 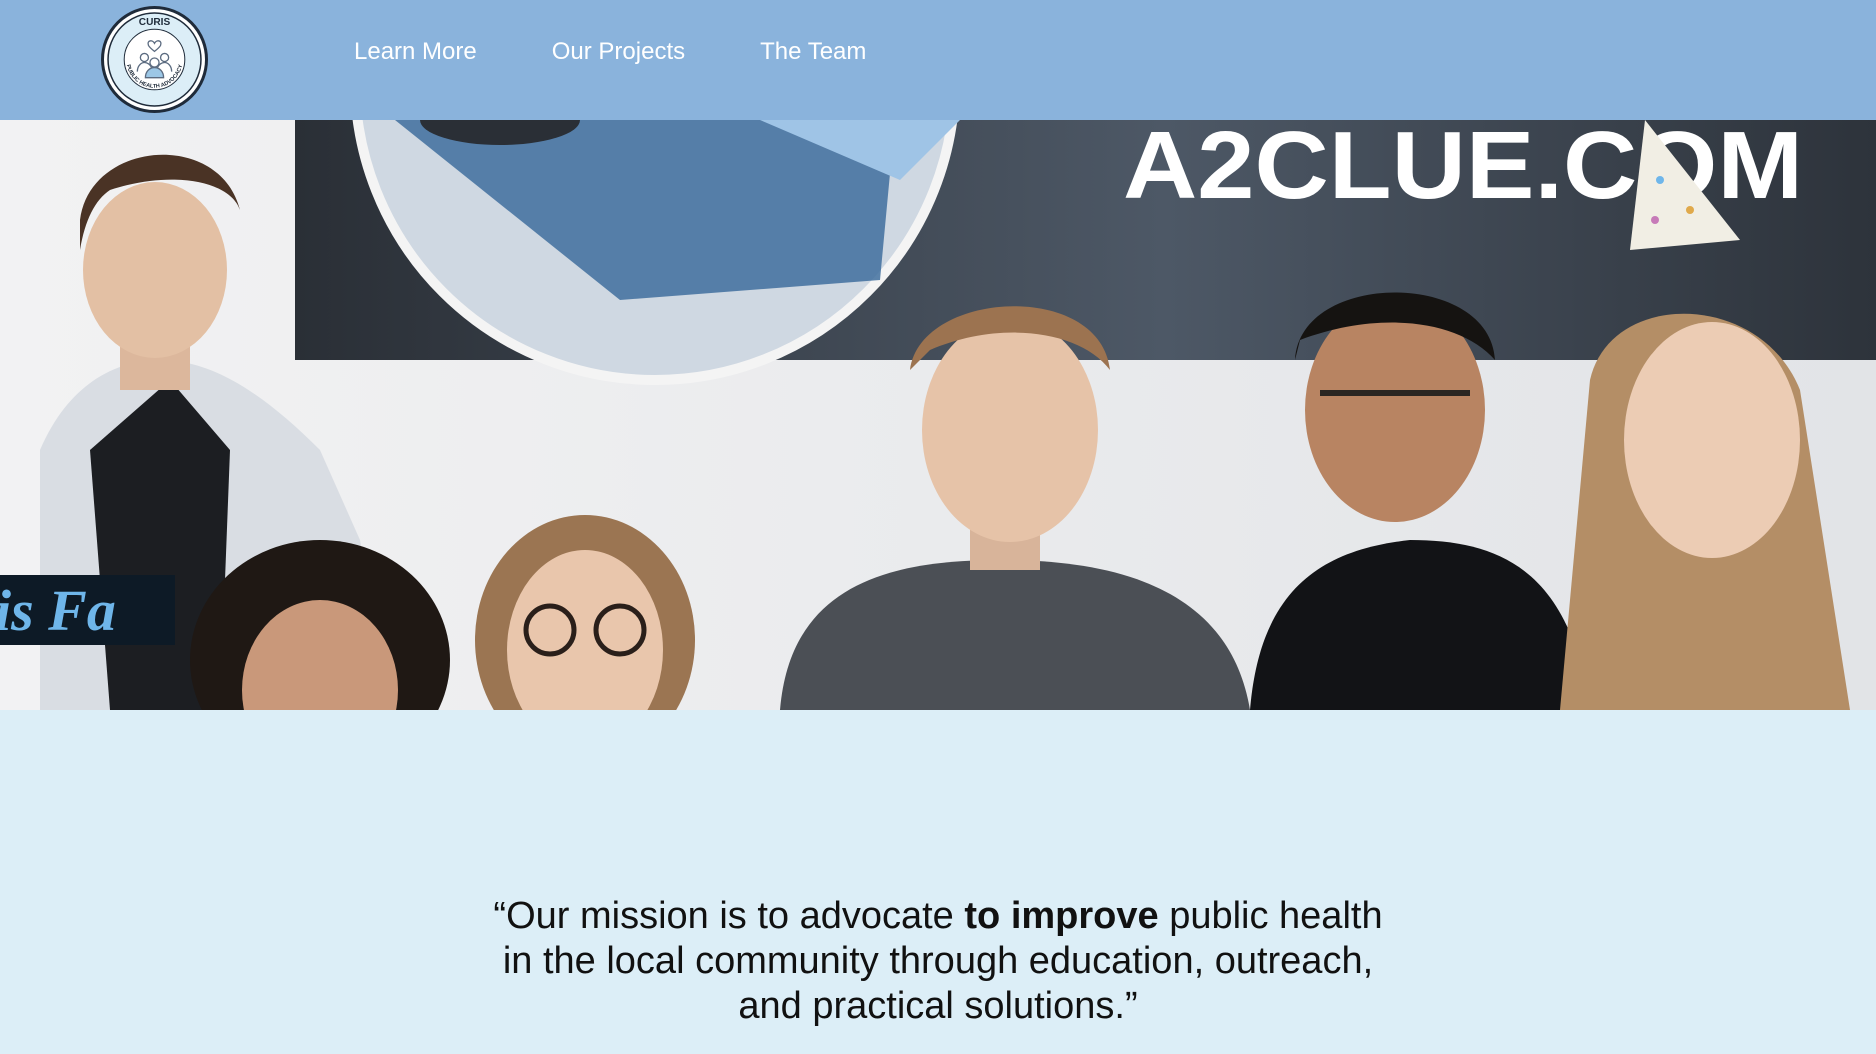 What do you see at coordinates (813, 52) in the screenshot?
I see `nav-the-team: The Team` at bounding box center [813, 52].